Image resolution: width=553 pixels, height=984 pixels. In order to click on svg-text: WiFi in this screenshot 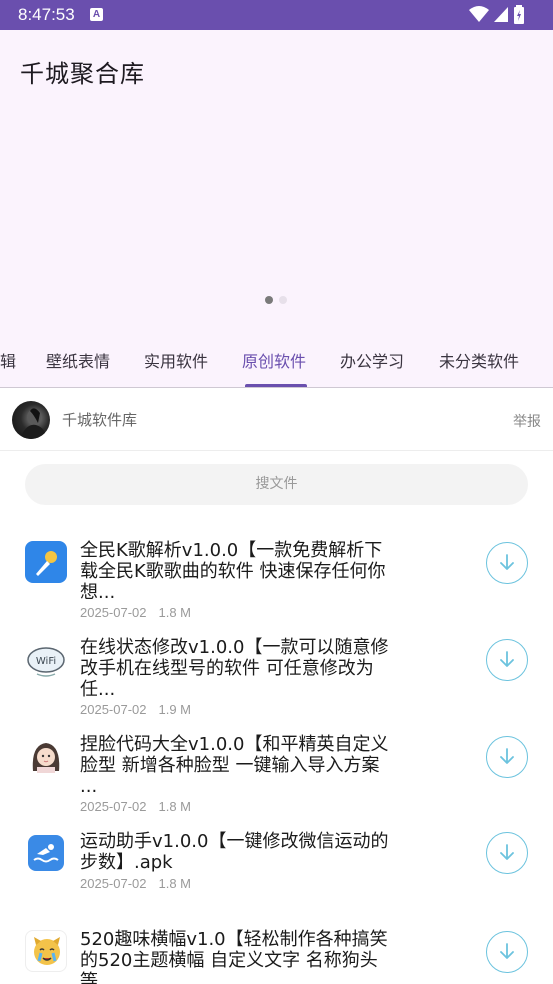, I will do `click(46, 661)`.